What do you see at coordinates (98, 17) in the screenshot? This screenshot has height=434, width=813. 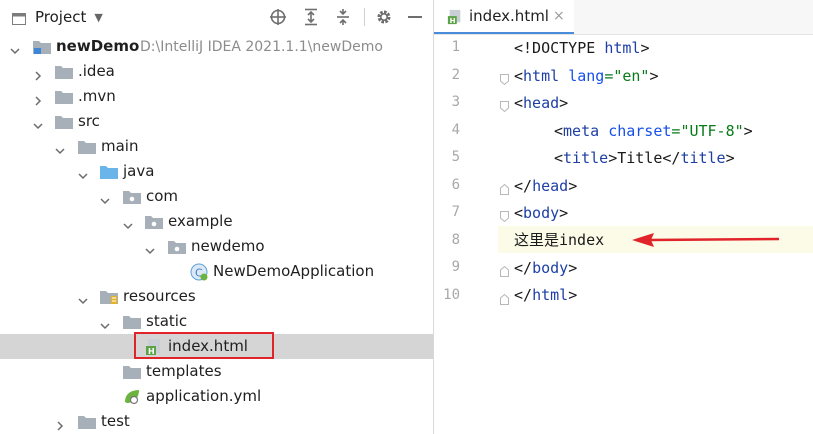 I see `chevron-down-icon: ▼` at bounding box center [98, 17].